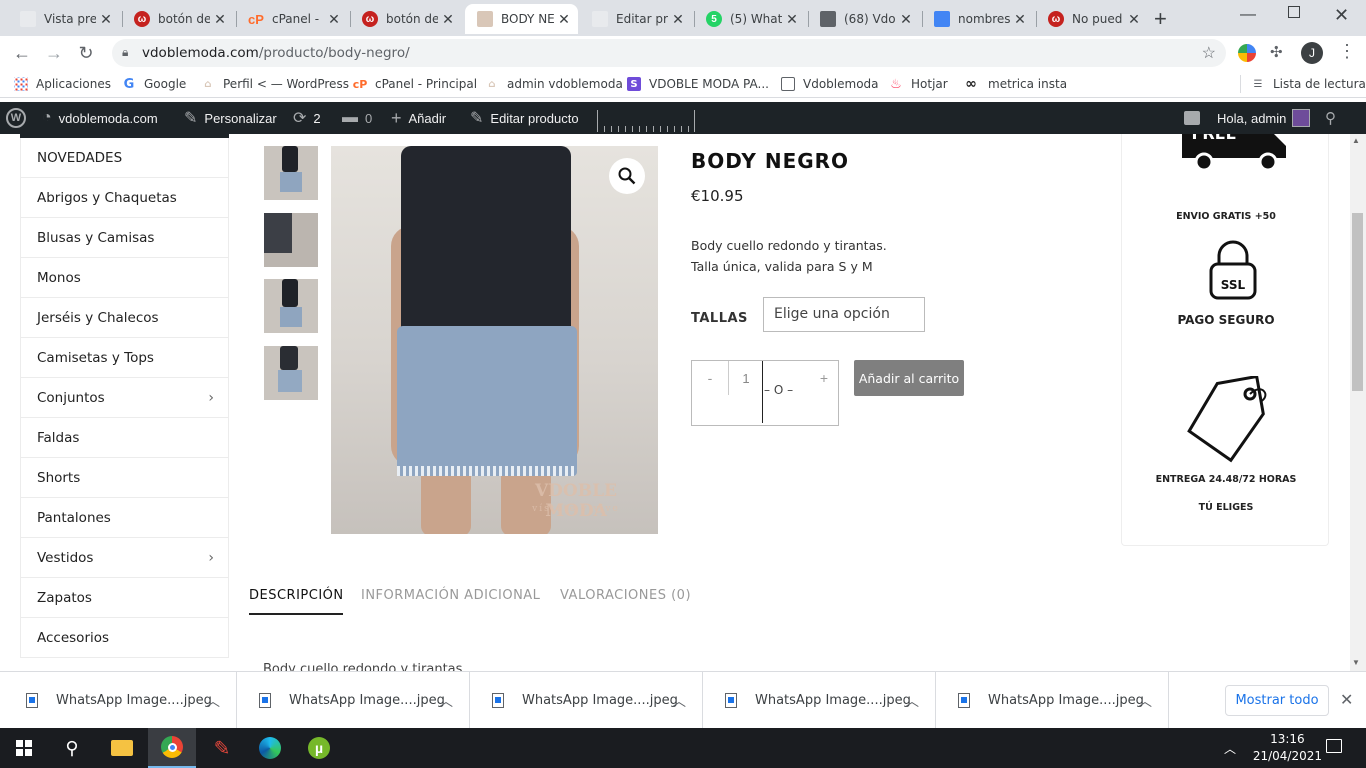 Image resolution: width=1366 pixels, height=768 pixels. Describe the element at coordinates (450, 595) in the screenshot. I see `tab-additional-info: INFORMACIÓN ADICIONAL` at that location.